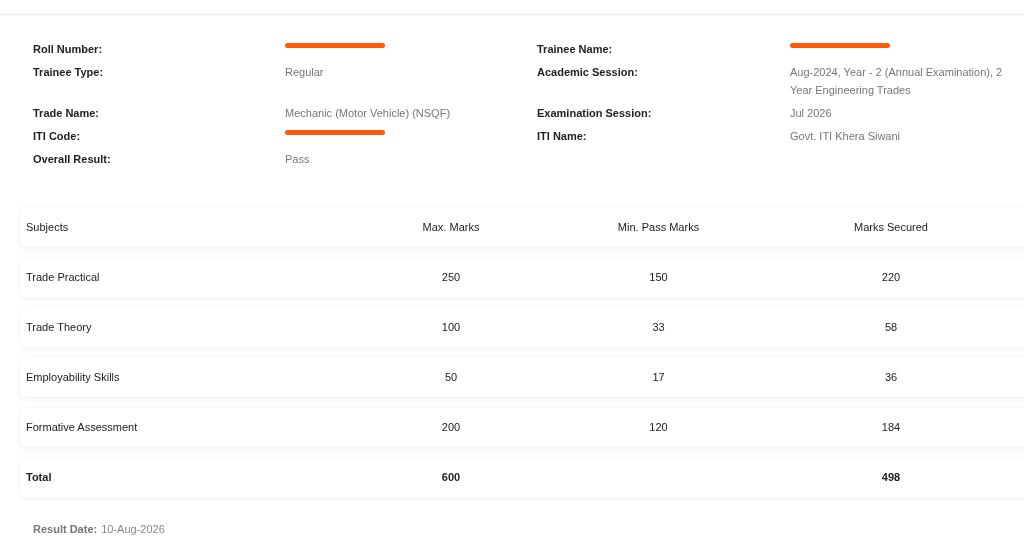 Image resolution: width=1024 pixels, height=538 pixels. What do you see at coordinates (451, 378) in the screenshot?
I see `table-cell-text: 50` at bounding box center [451, 378].